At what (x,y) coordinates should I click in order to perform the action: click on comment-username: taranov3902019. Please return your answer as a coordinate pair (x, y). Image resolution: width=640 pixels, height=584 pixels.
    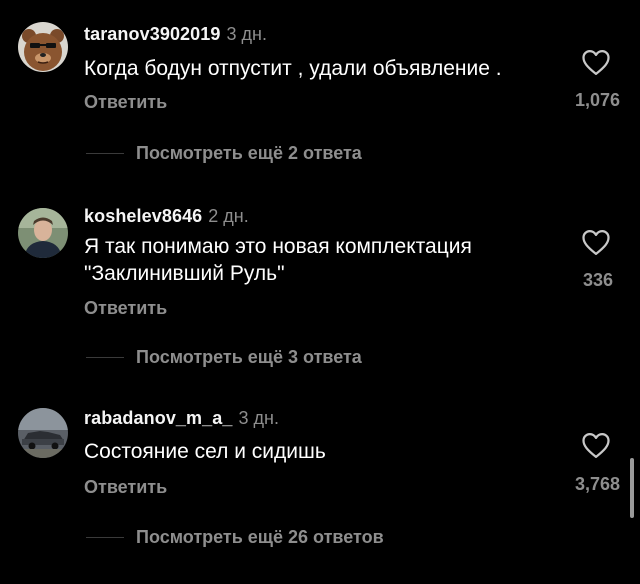
    Looking at the image, I should click on (152, 34).